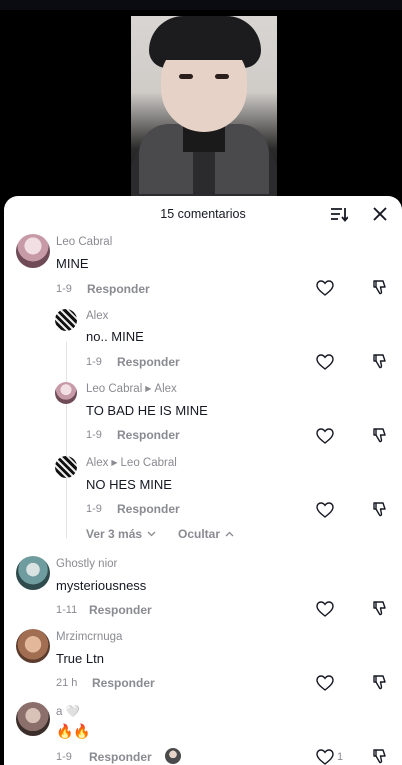  Describe the element at coordinates (86, 564) in the screenshot. I see `comment-username: Ghostly nior` at that location.